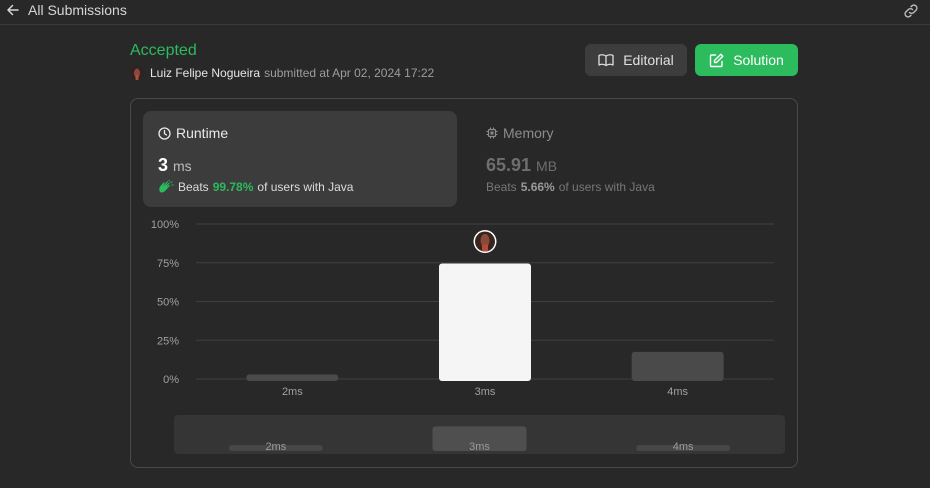 The width and height of the screenshot is (930, 488). I want to click on minimap-label: 3ms, so click(479, 447).